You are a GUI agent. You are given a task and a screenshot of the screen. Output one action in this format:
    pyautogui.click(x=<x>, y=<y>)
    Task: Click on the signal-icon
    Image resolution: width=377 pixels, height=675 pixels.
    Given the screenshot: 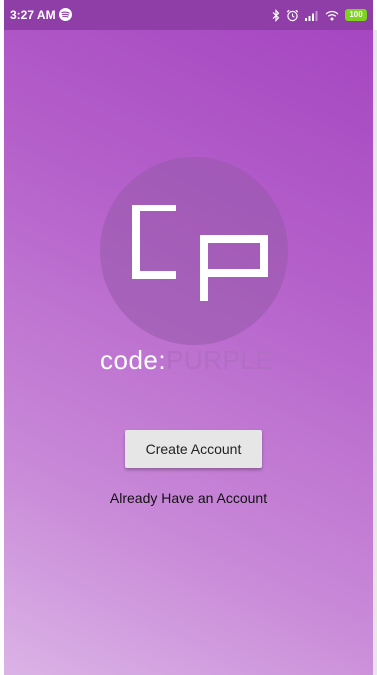 What is the action you would take?
    pyautogui.click(x=311, y=15)
    